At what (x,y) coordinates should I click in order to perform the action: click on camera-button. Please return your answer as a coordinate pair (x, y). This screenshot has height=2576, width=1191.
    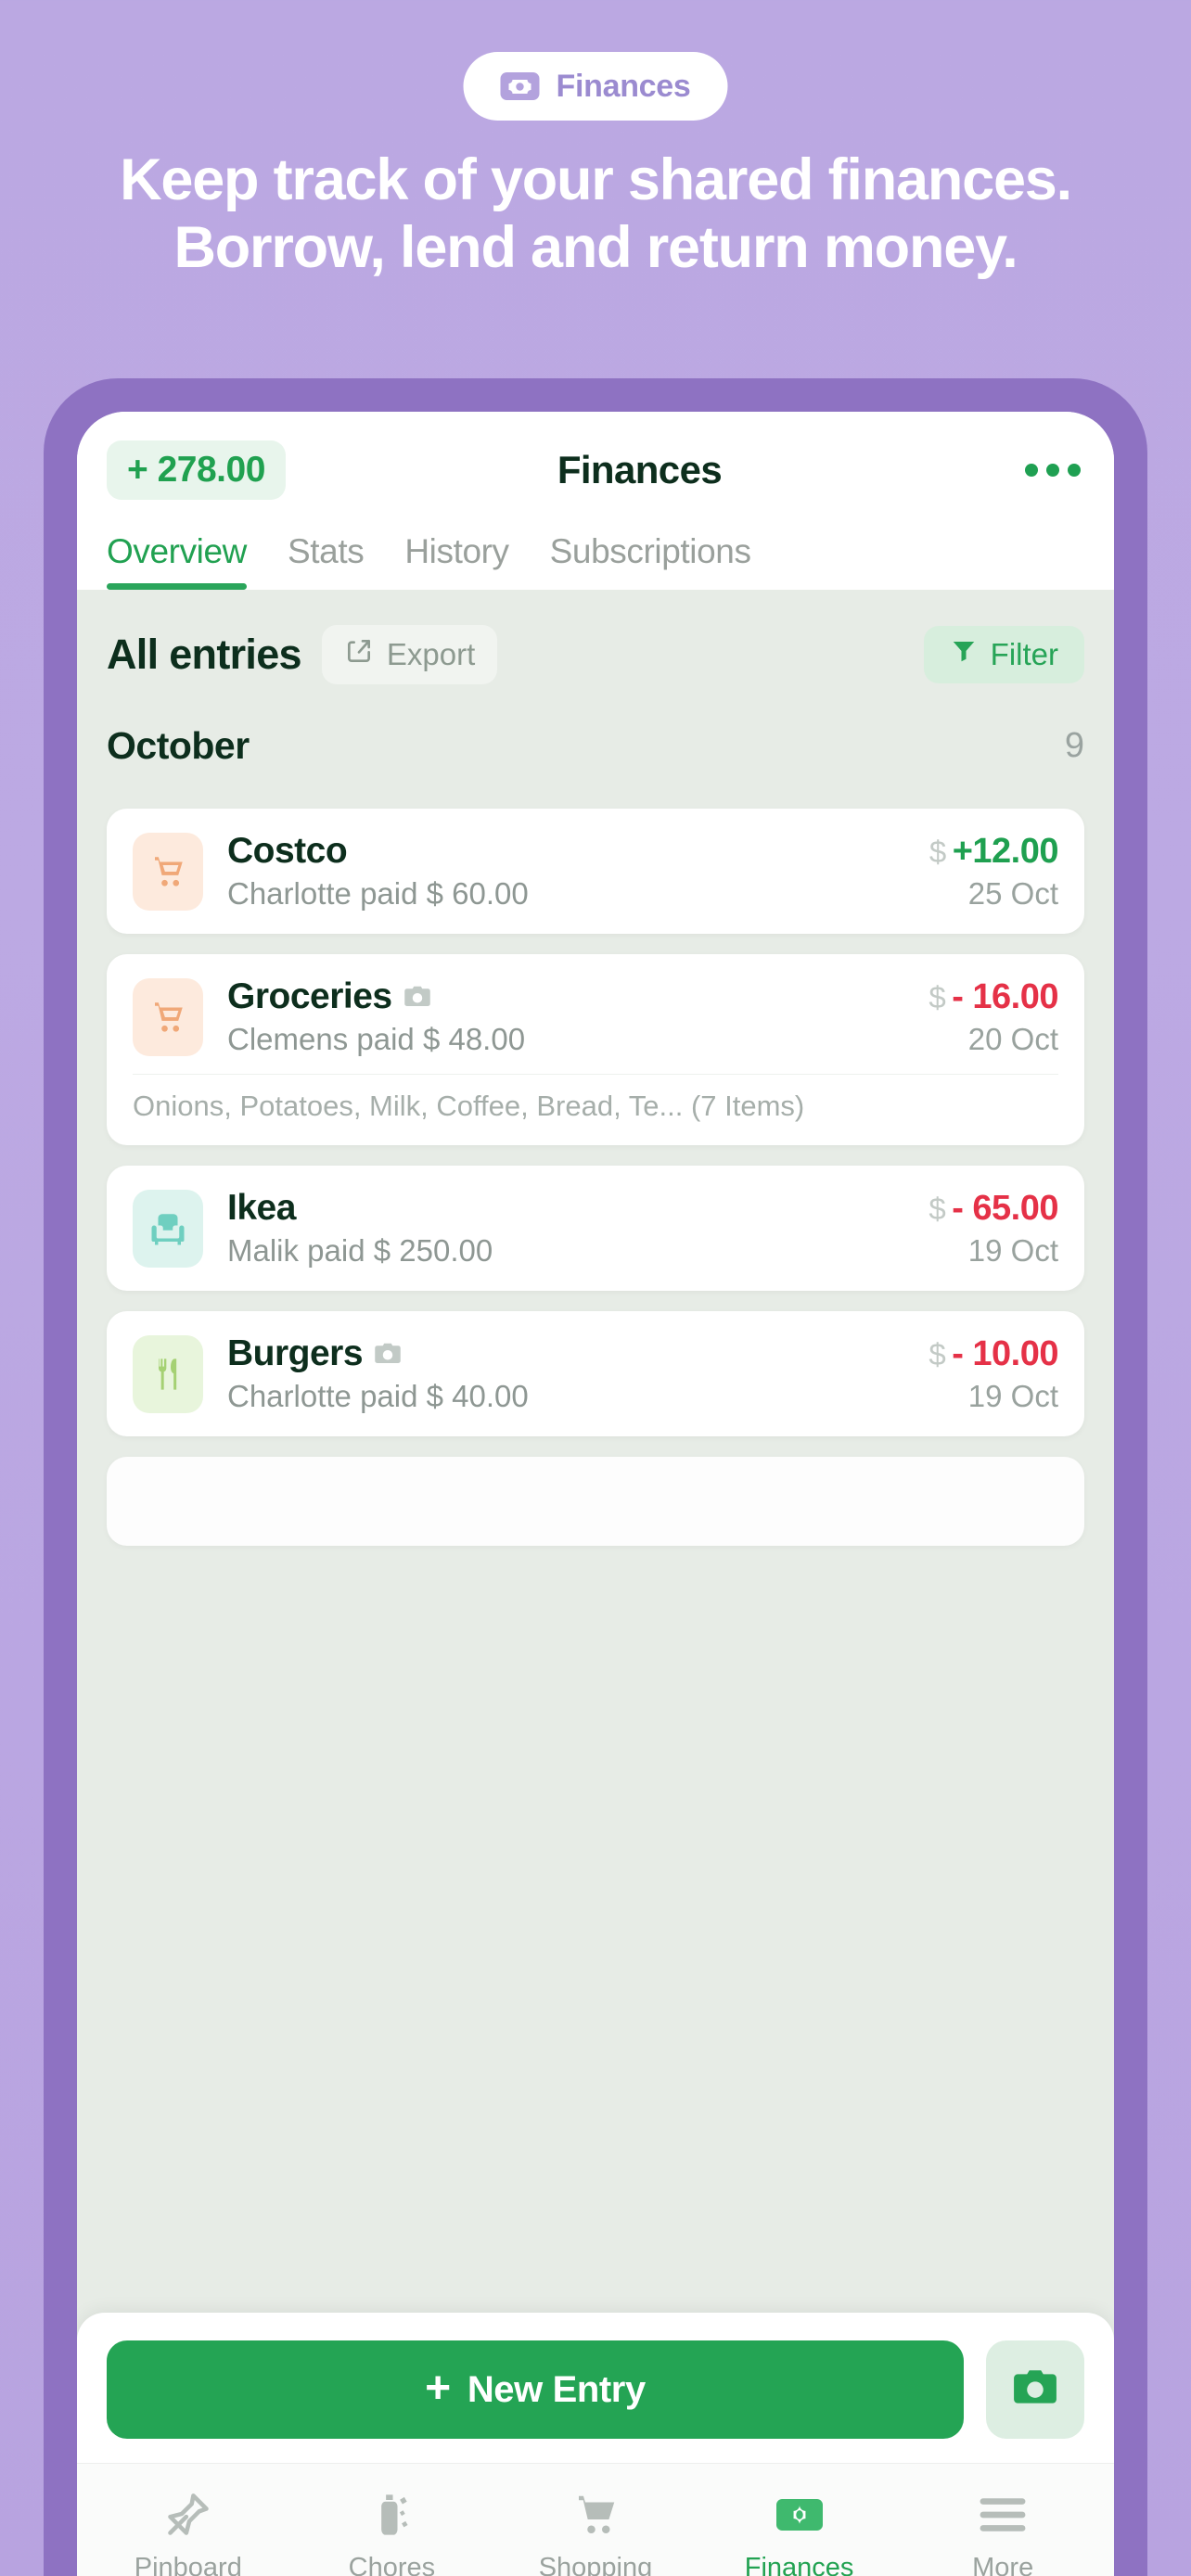
    Looking at the image, I should click on (1035, 2390).